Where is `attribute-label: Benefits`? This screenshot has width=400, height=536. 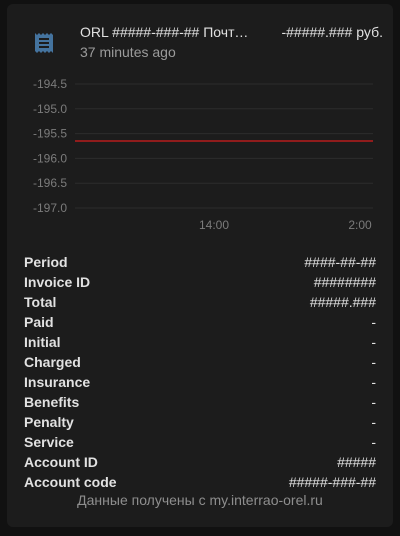
attribute-label: Benefits is located at coordinates (52, 402).